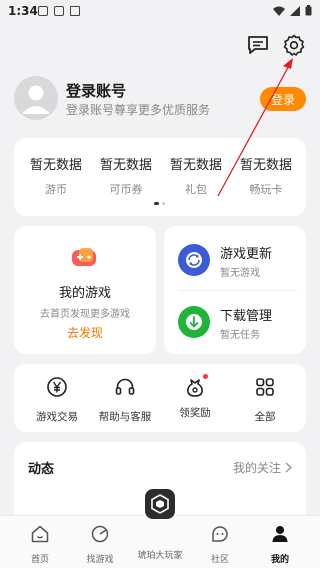 The width and height of the screenshot is (320, 568). What do you see at coordinates (220, 544) in the screenshot?
I see `nav-community: 社区` at bounding box center [220, 544].